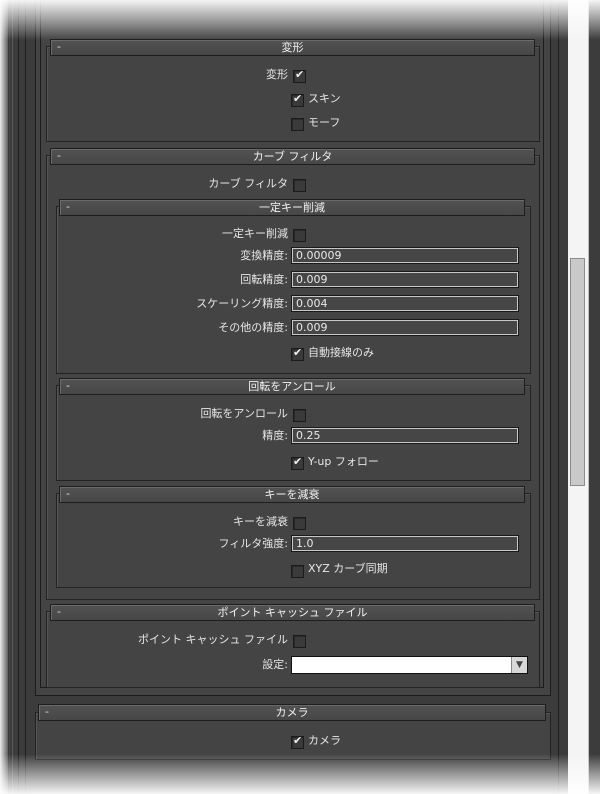 This screenshot has width=600, height=794. I want to click on unroll-rollout-header: - 回転をアンロール, so click(292, 386).